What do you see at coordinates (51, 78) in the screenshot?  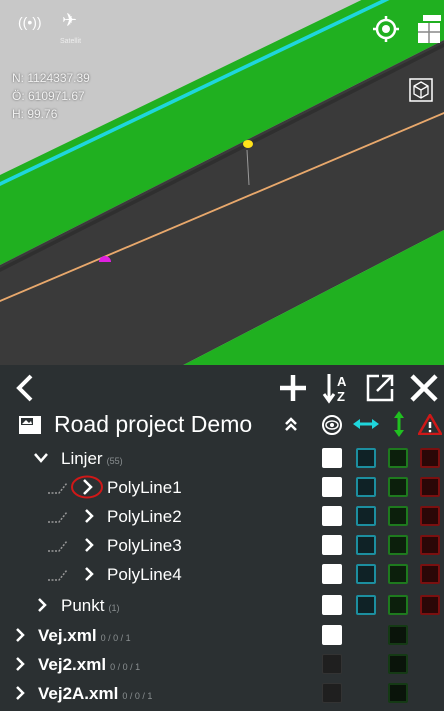 I see `coord-north: N: 1124337.39` at bounding box center [51, 78].